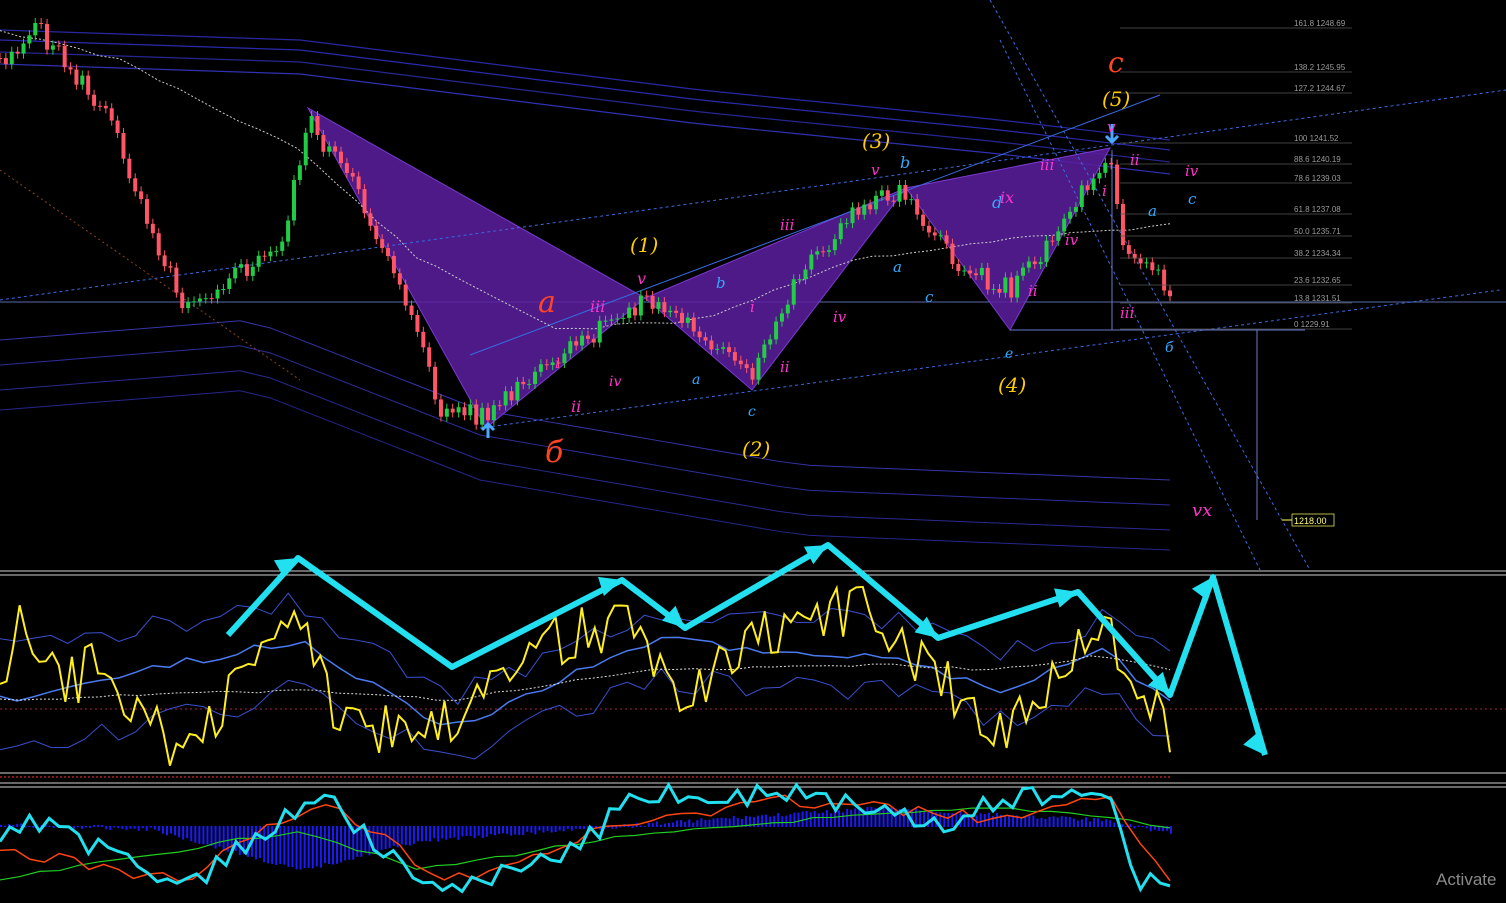  What do you see at coordinates (1312, 324) in the screenshot?
I see `fib-level-label: 0 1229.91` at bounding box center [1312, 324].